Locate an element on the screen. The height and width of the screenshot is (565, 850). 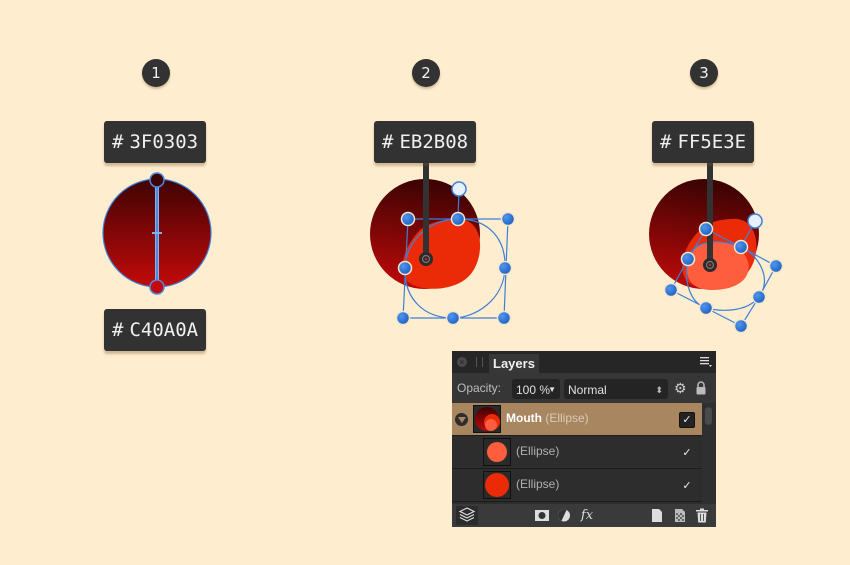
panel-header: × Layers is located at coordinates (584, 362).